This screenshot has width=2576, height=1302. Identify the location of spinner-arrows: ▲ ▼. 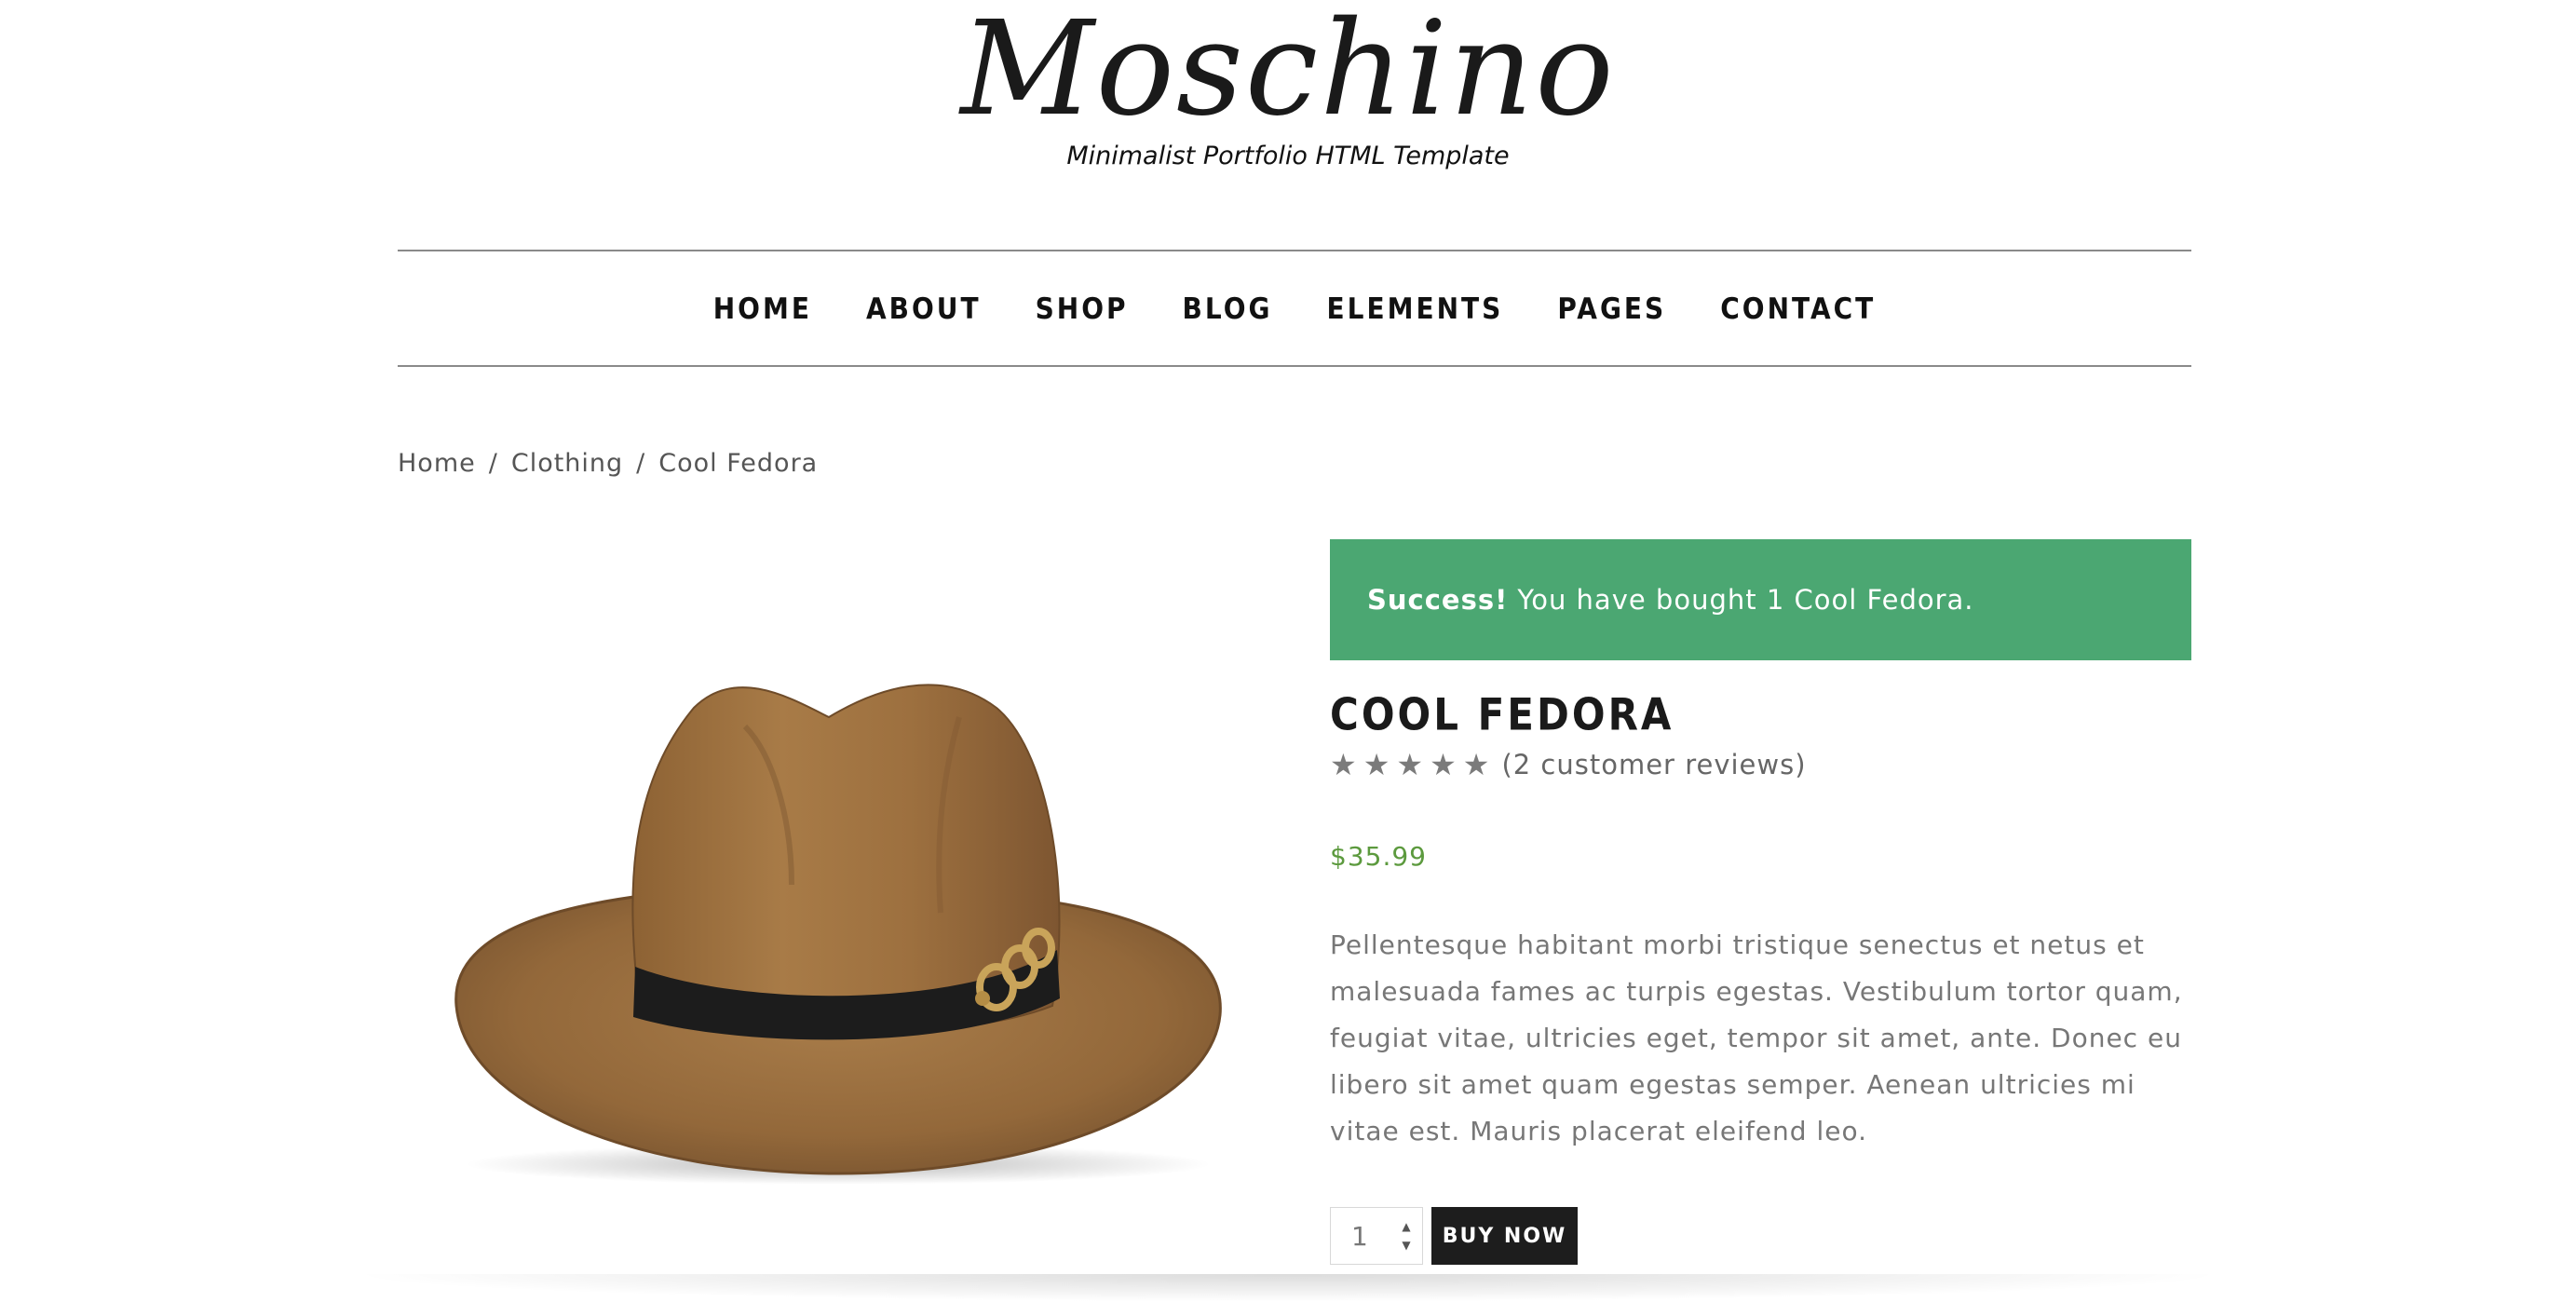
(1406, 1236).